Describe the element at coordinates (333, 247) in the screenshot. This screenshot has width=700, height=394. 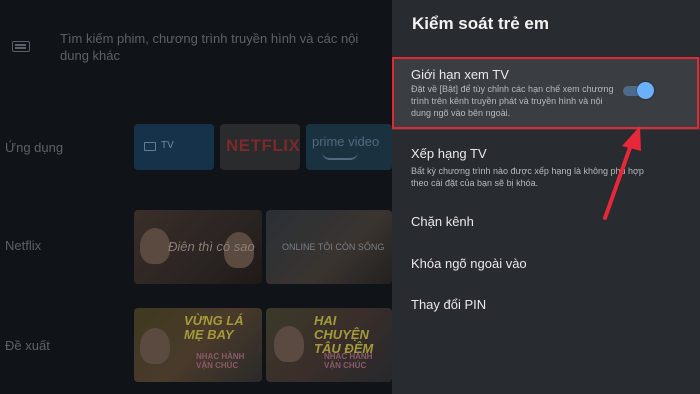
I see `thumbnail-title: ONLINE TÔI CÒN SỐNG` at that location.